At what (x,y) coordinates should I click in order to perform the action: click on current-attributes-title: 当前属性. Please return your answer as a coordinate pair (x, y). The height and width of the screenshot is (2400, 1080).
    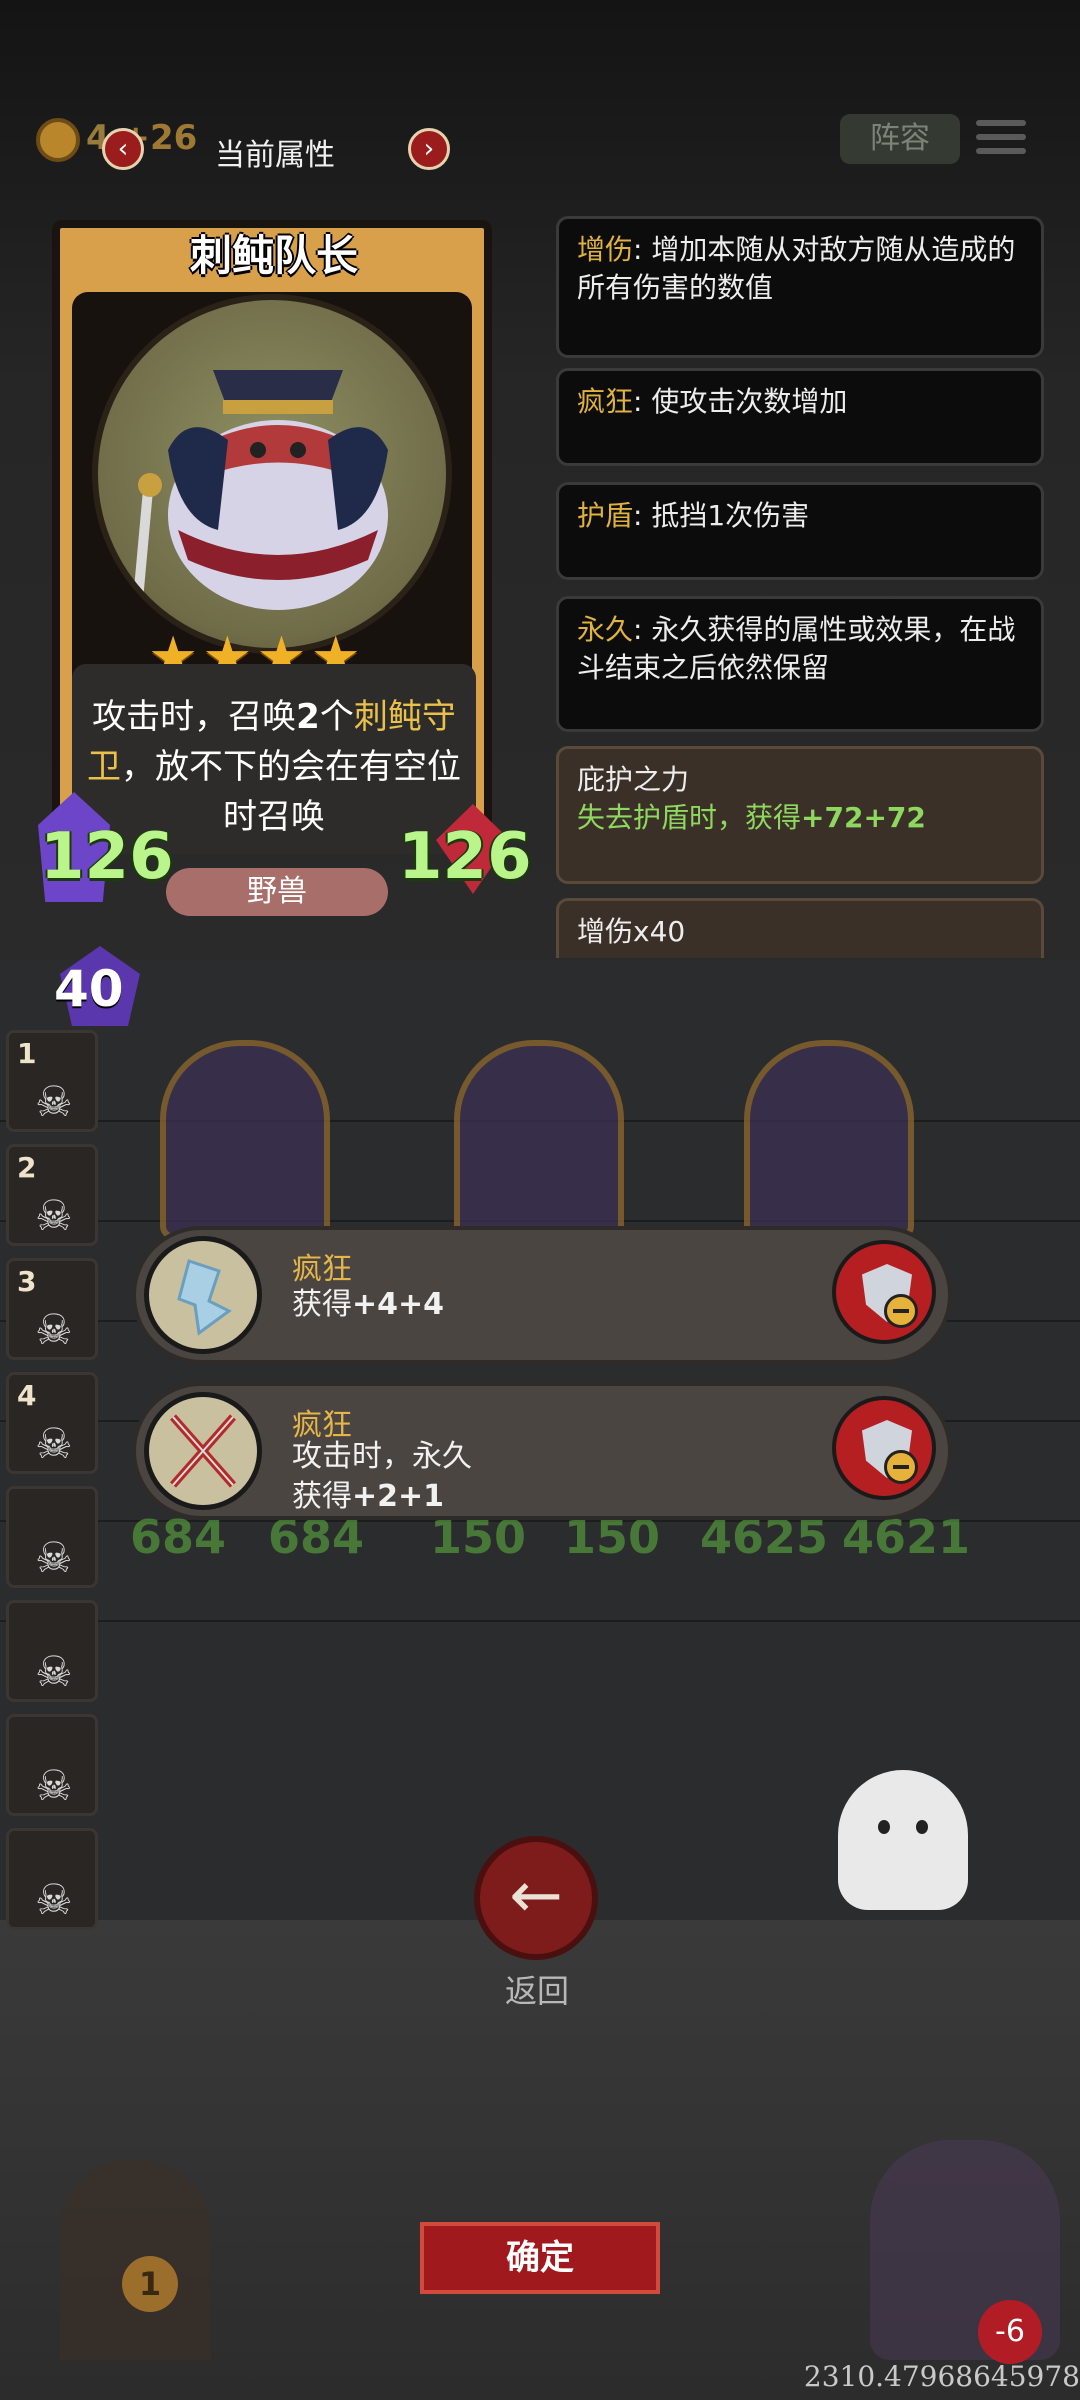
    Looking at the image, I should click on (275, 155).